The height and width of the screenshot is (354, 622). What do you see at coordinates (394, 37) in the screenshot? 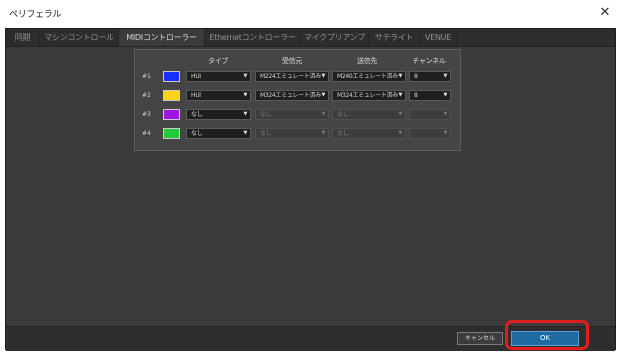
I see `tab-satellites: サテライト` at bounding box center [394, 37].